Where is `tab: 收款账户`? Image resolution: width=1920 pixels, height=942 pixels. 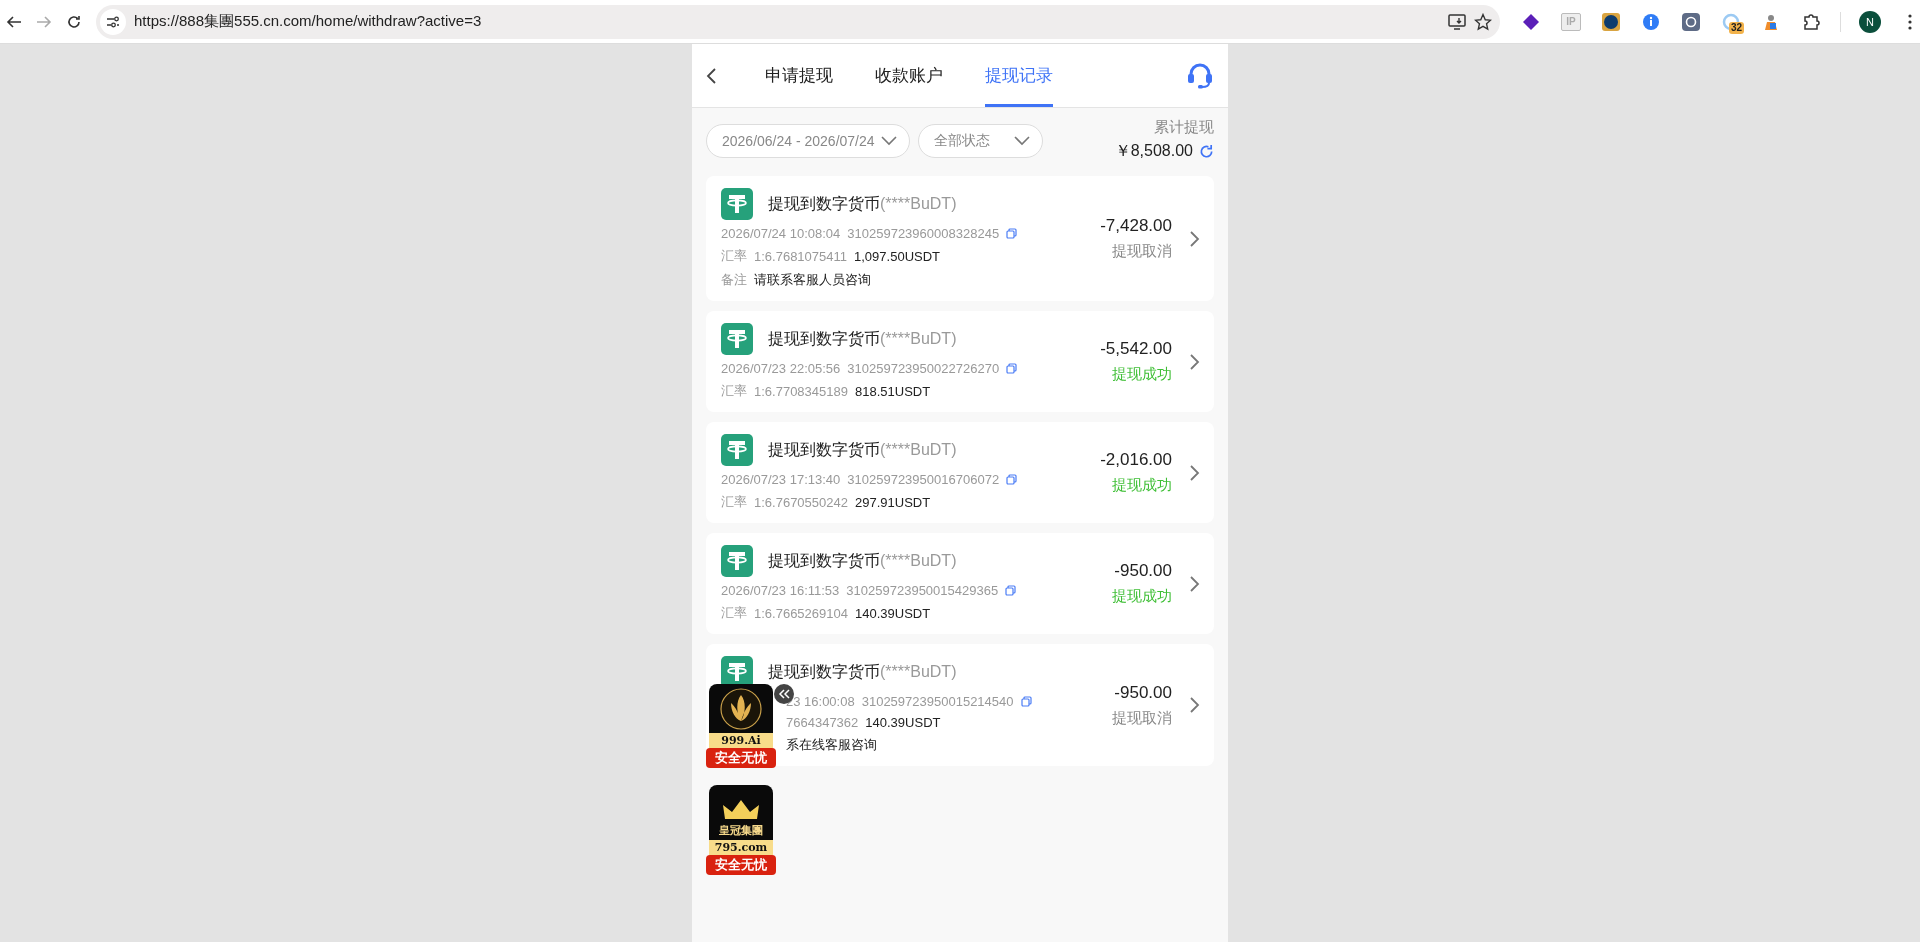
tab: 收款账户 is located at coordinates (909, 75).